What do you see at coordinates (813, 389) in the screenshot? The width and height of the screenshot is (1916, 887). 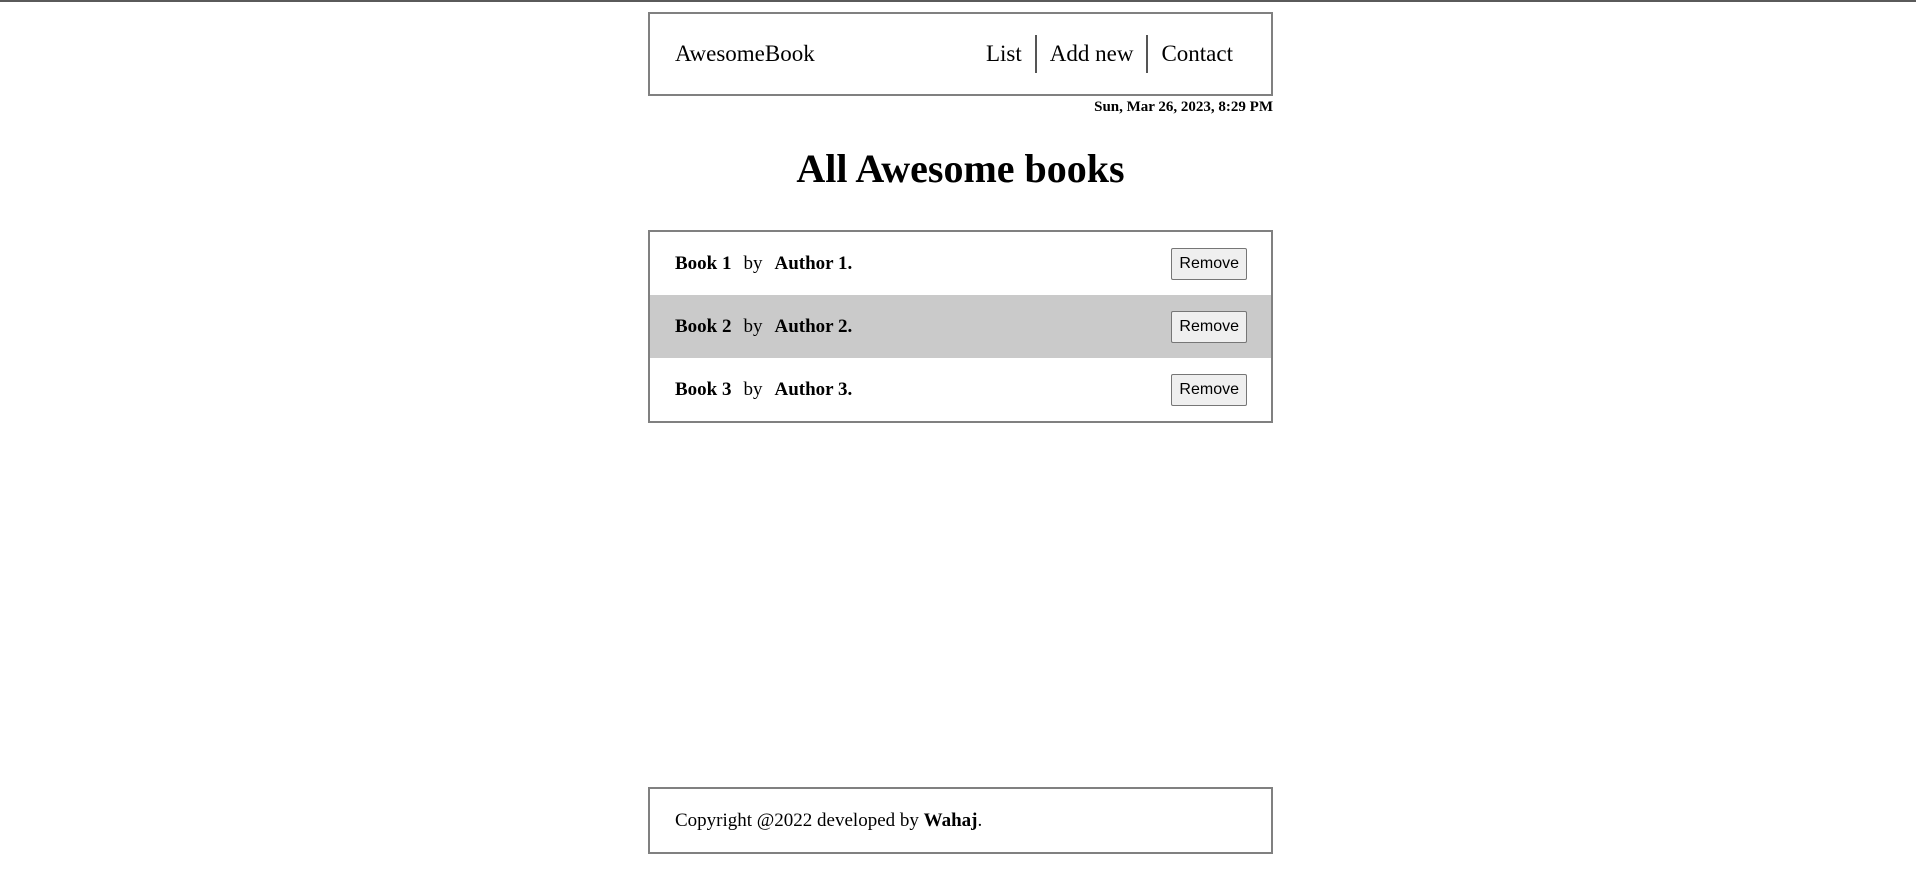 I see `book-author: Author 3.` at bounding box center [813, 389].